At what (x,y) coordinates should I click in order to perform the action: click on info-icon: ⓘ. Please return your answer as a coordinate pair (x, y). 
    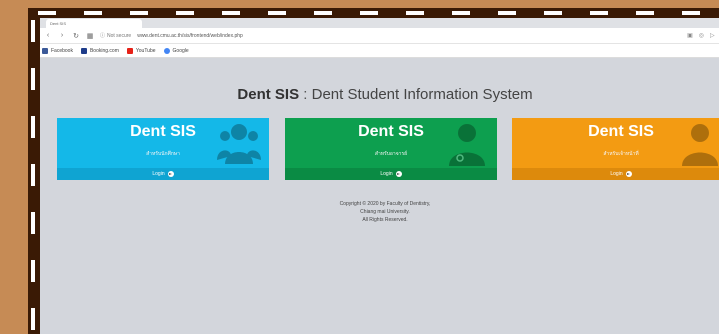
    Looking at the image, I should click on (103, 36).